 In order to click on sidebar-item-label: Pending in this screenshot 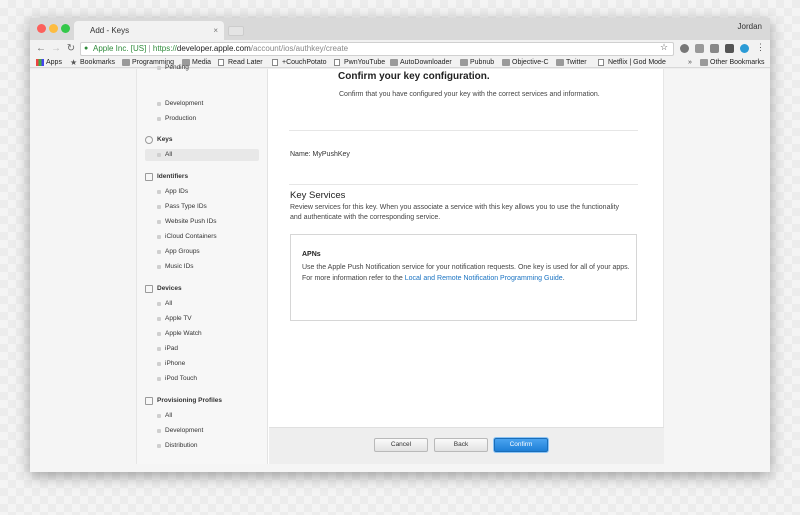, I will do `click(177, 67)`.